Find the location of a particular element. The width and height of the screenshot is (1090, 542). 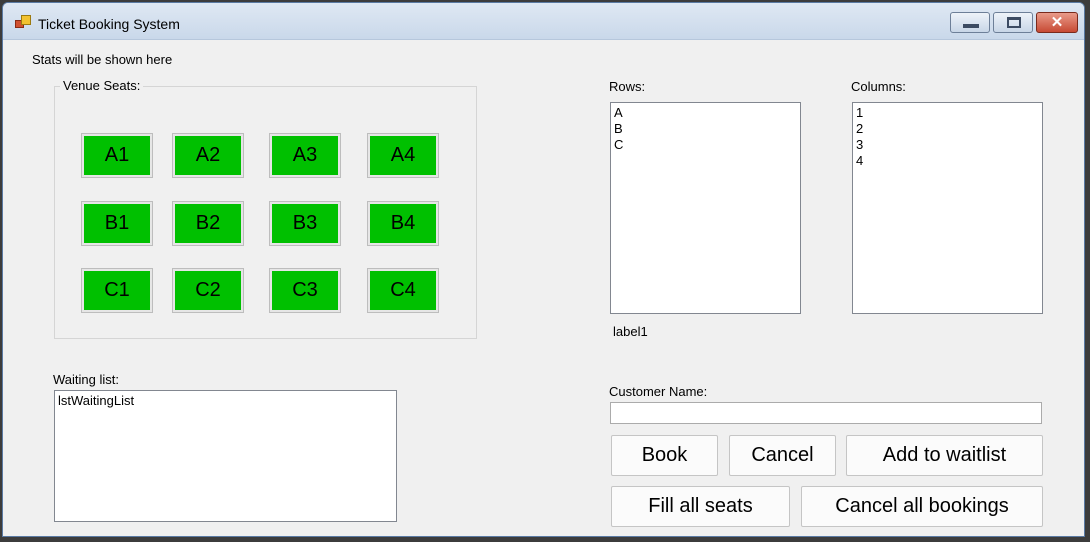

waiting-listbox: lstWaitingList is located at coordinates (225, 456).